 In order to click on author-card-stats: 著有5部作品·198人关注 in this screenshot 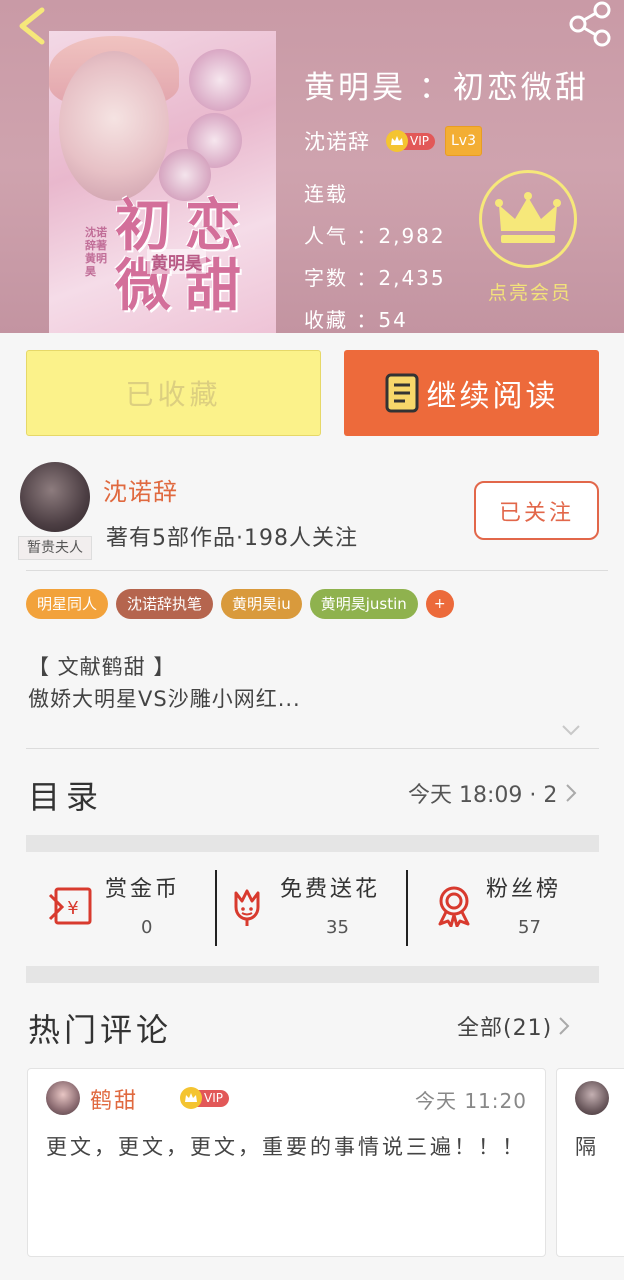, I will do `click(232, 538)`.